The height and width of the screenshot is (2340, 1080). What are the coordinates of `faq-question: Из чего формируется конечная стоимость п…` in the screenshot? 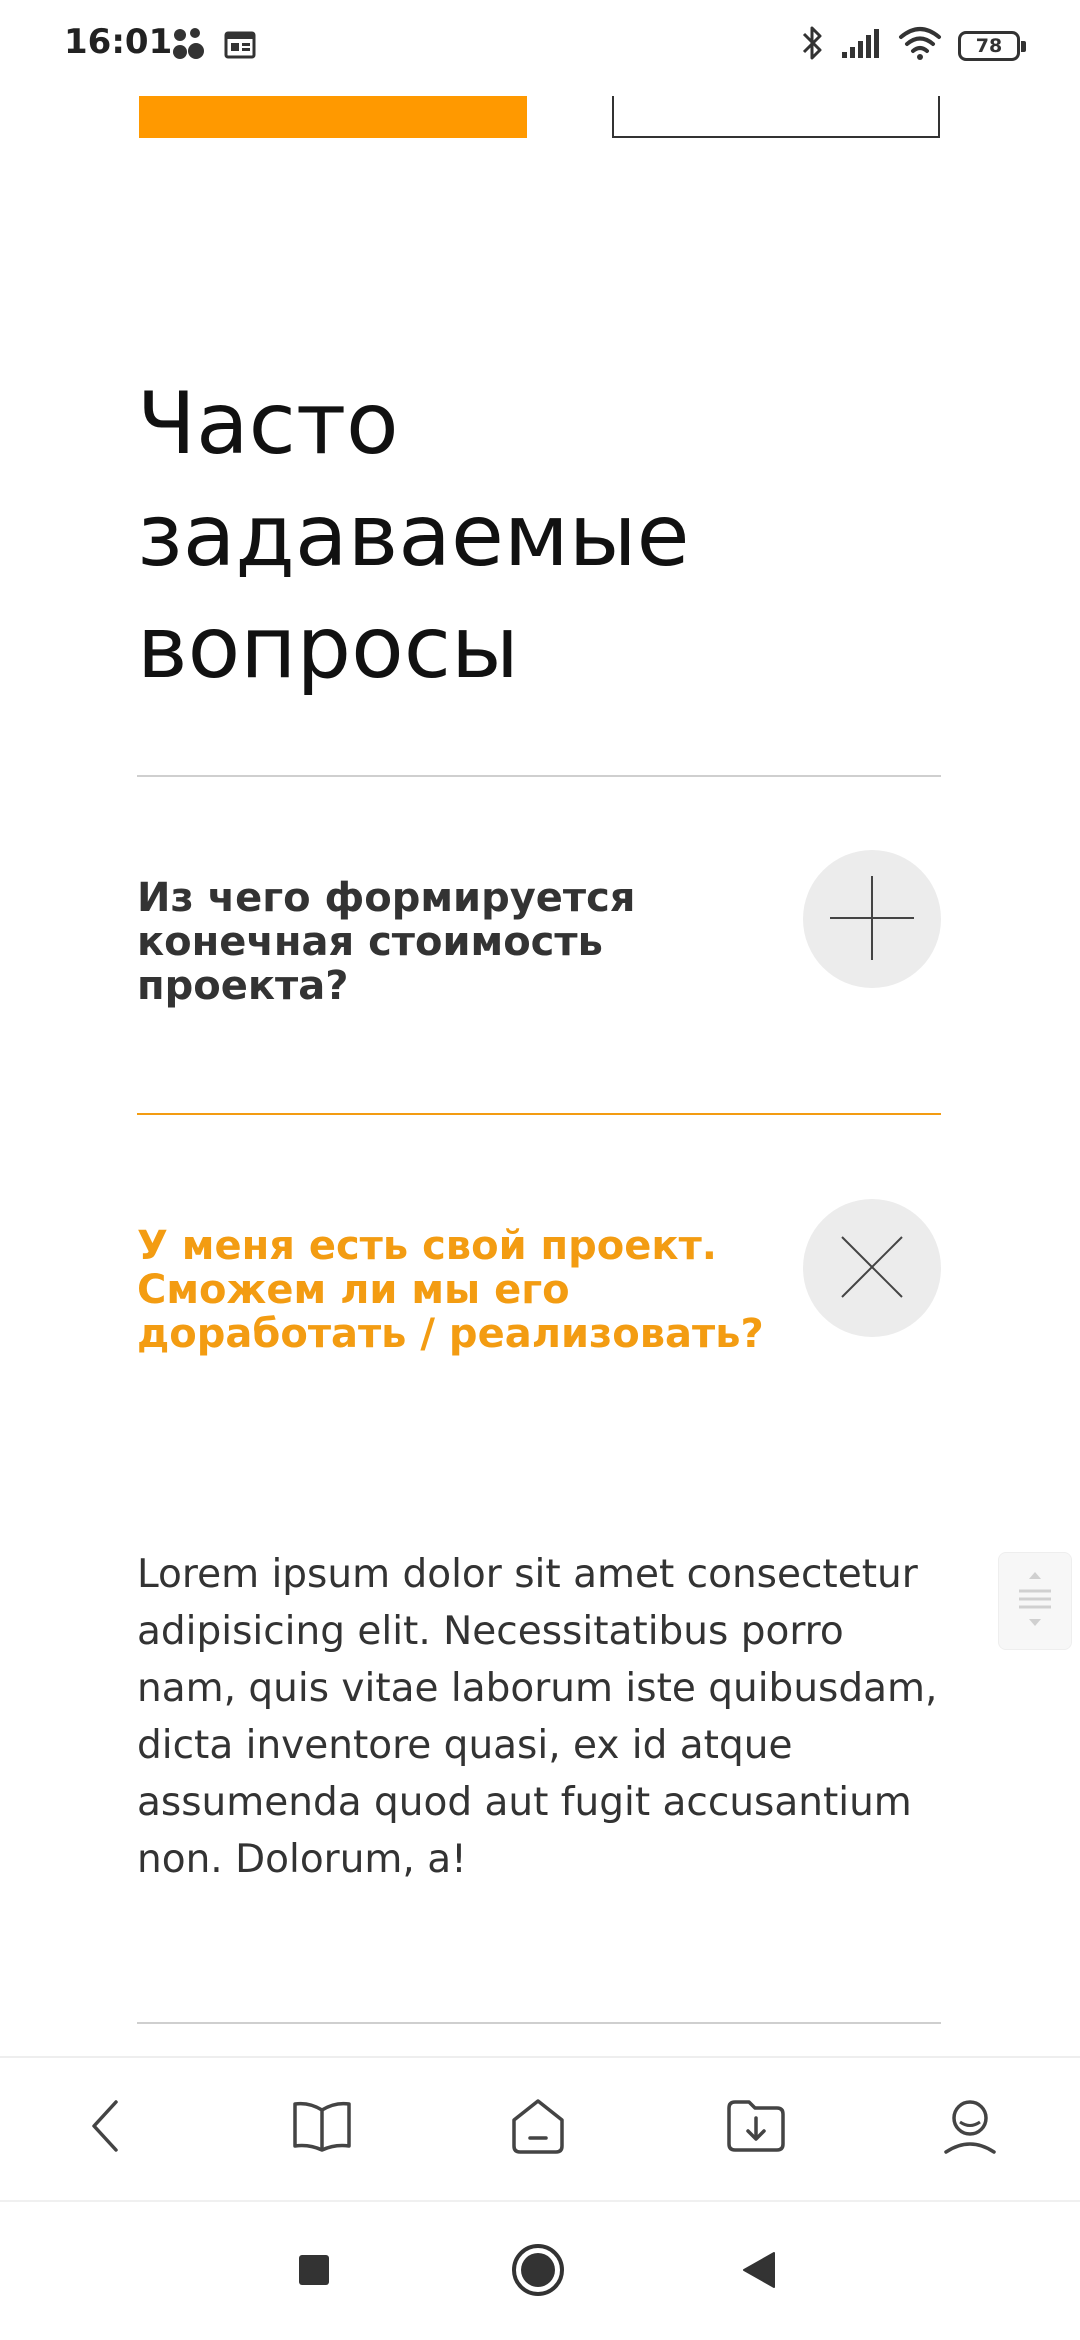 It's located at (467, 942).